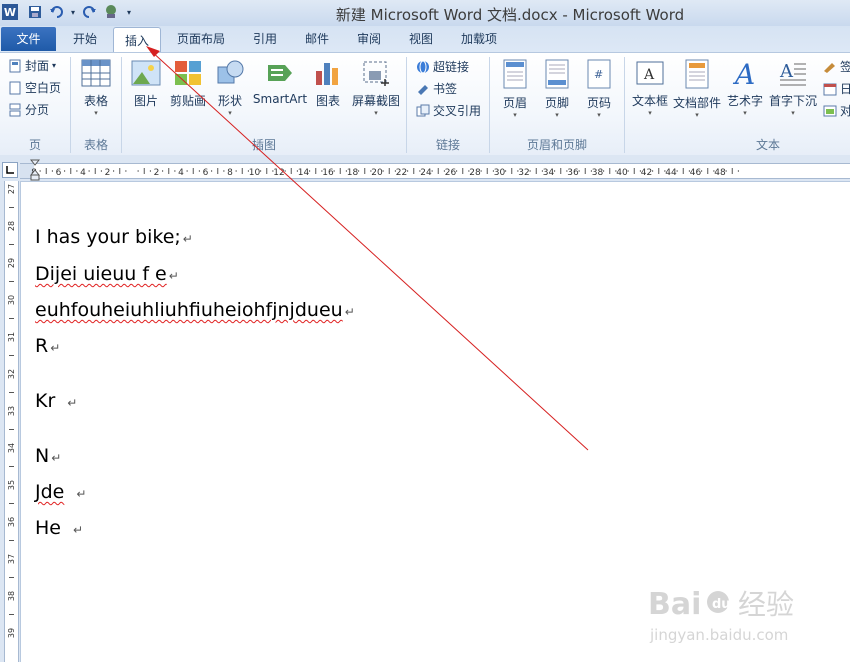 Image resolution: width=850 pixels, height=662 pixels. I want to click on document-line: euhfouheiuhliuhfiuheiohfjnjdueu ↵, so click(195, 310).